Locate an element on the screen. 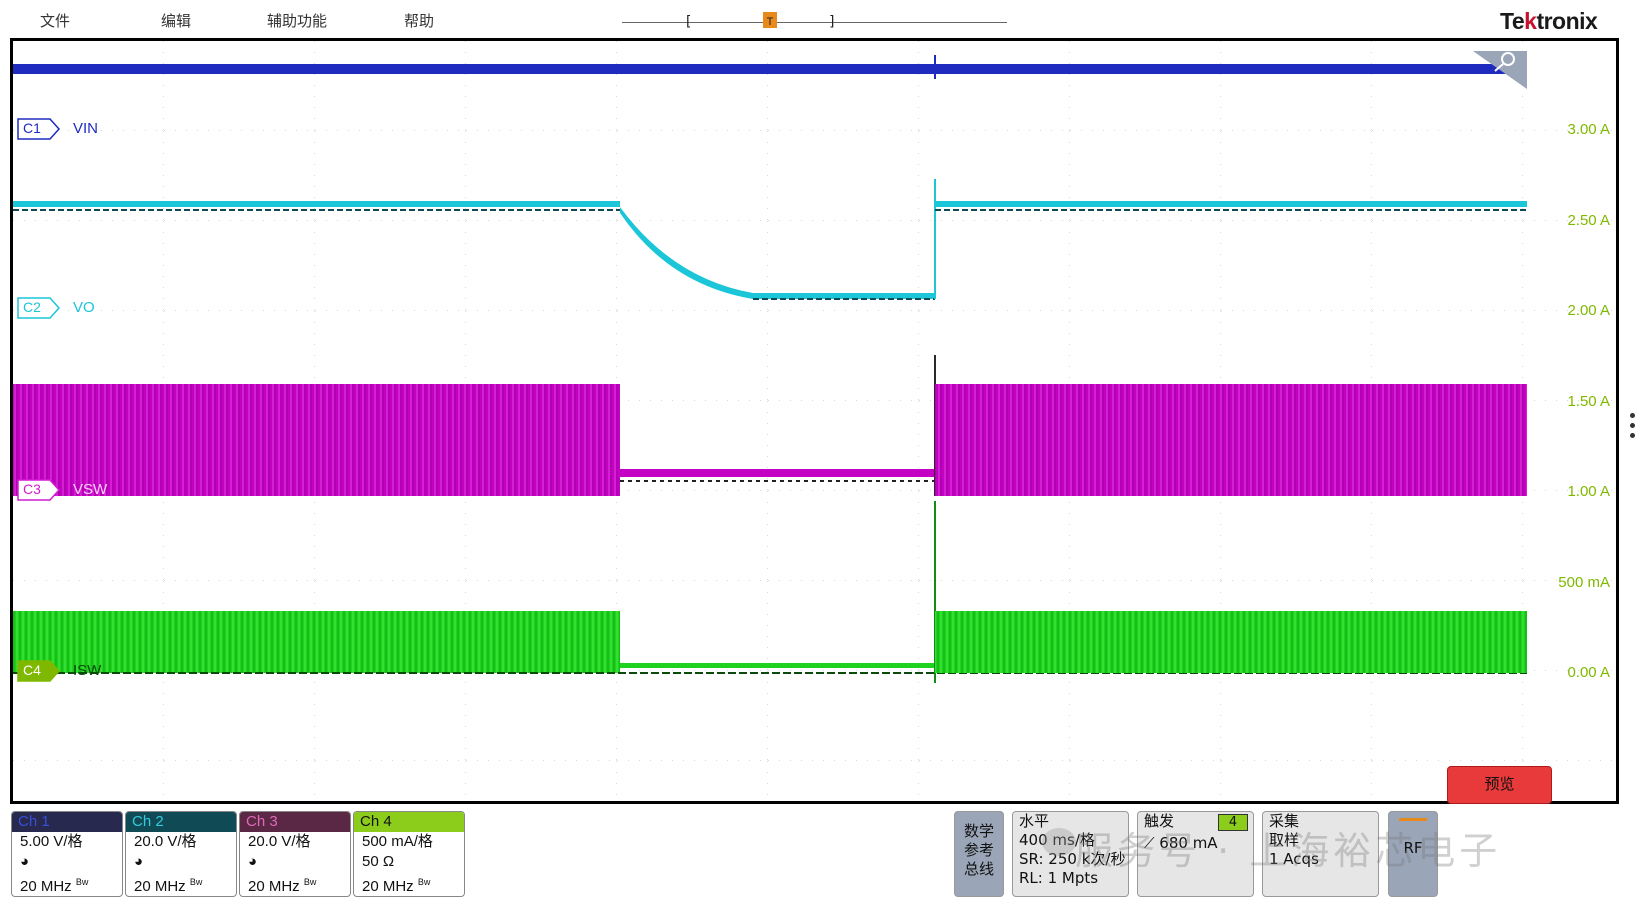 Image resolution: width=1652 pixels, height=909 pixels. horizontal-panel: 水平 400 ms/格 SR: 250 k次/秒 RL: 1 Mpts is located at coordinates (1070, 854).